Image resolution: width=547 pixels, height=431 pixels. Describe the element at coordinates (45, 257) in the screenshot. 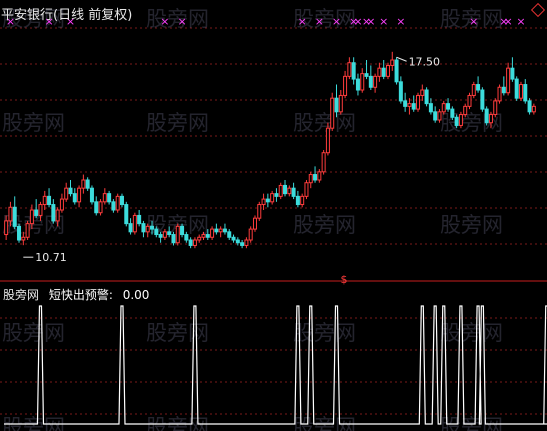

I see `price-annotation: 10.71` at that location.